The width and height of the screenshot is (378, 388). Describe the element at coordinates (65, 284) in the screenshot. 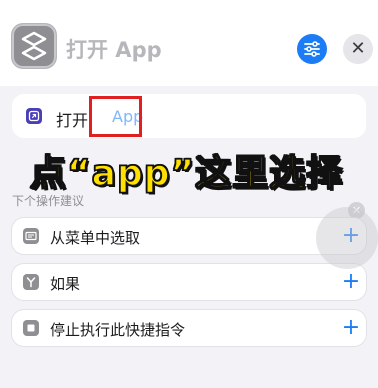

I see `suggestion-label: 如果` at that location.